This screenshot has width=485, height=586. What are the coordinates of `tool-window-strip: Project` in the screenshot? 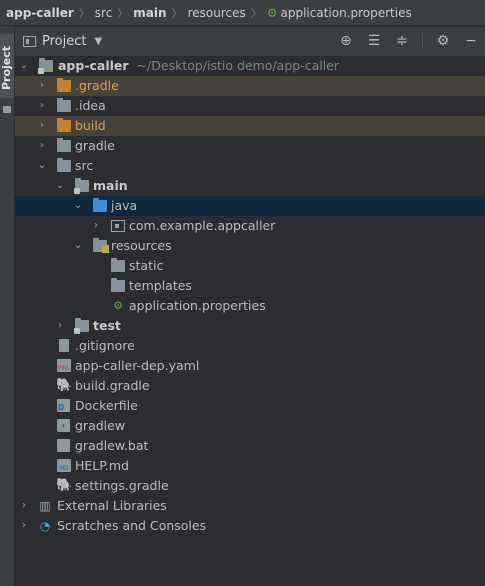 It's located at (7, 306).